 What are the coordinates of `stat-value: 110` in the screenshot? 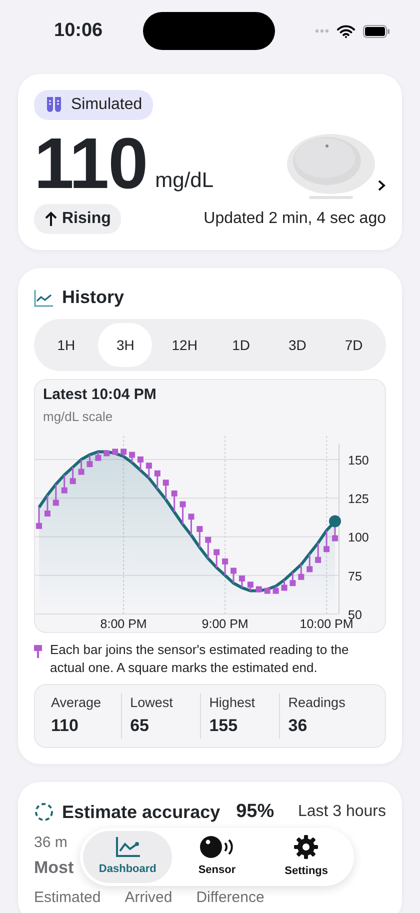 It's located at (65, 726).